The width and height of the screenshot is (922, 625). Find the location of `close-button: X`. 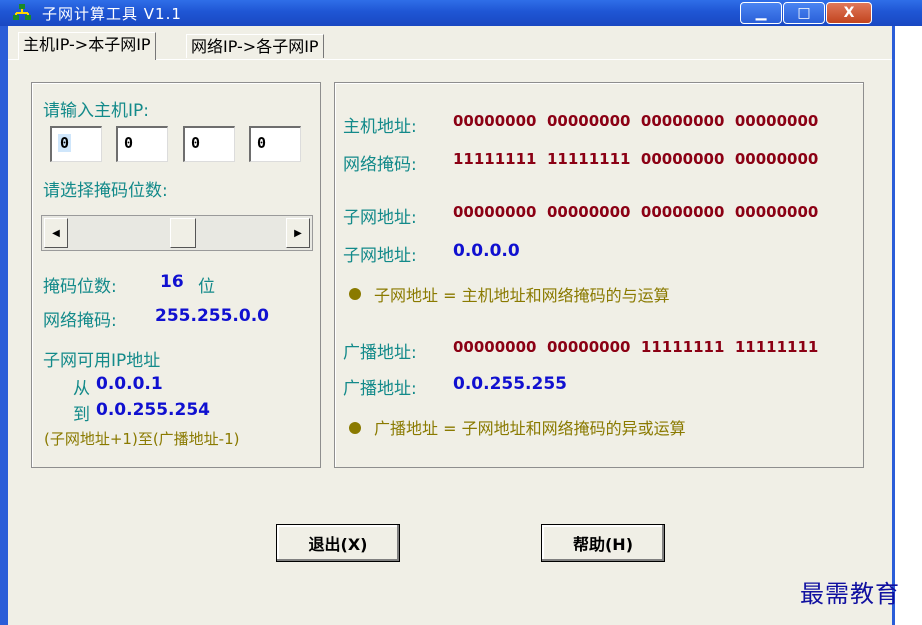

close-button: X is located at coordinates (849, 13).